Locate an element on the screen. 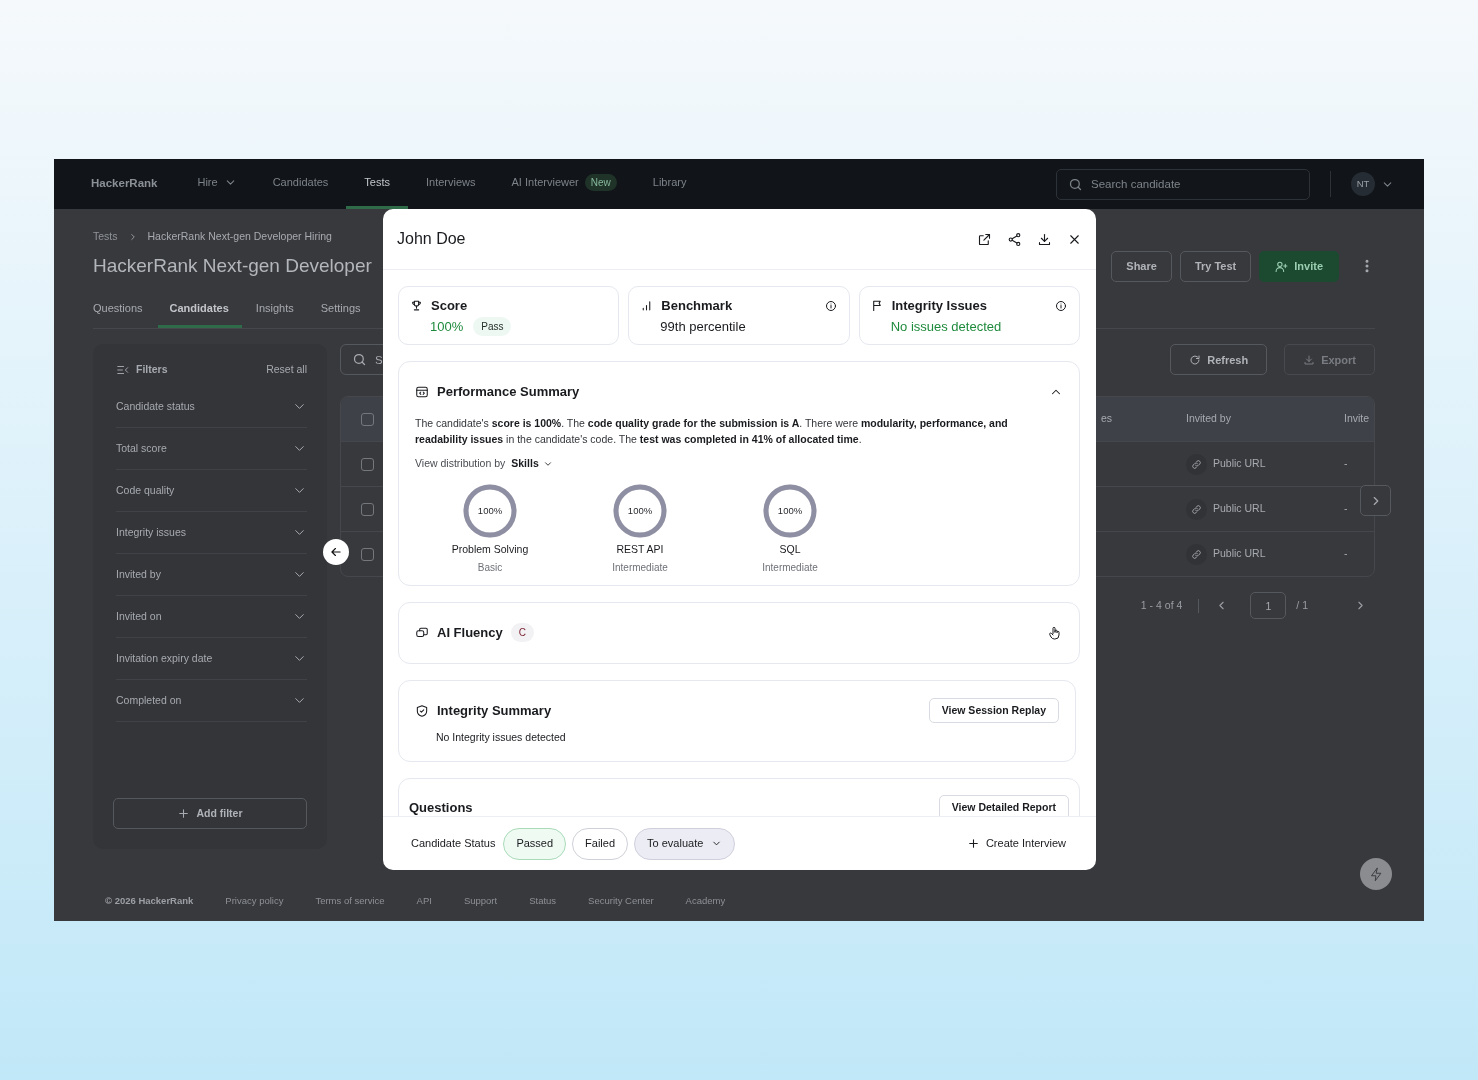  column-header: es is located at coordinates (1107, 419).